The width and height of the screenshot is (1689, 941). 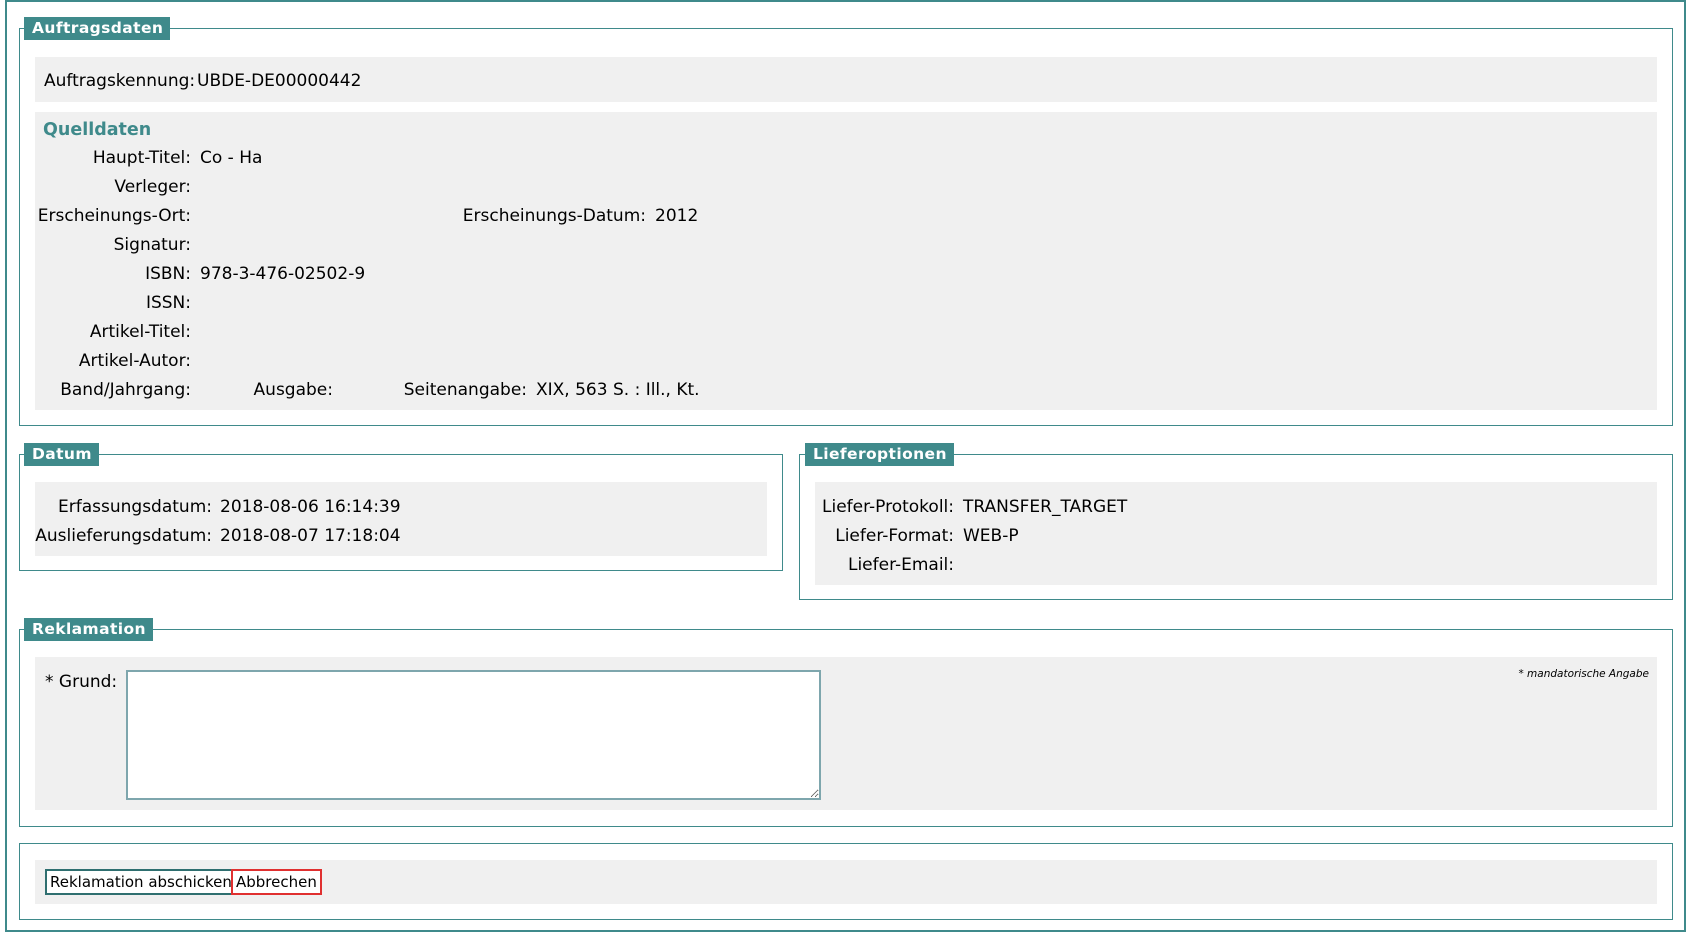 I want to click on grund-label: * Grund:, so click(x=81, y=682).